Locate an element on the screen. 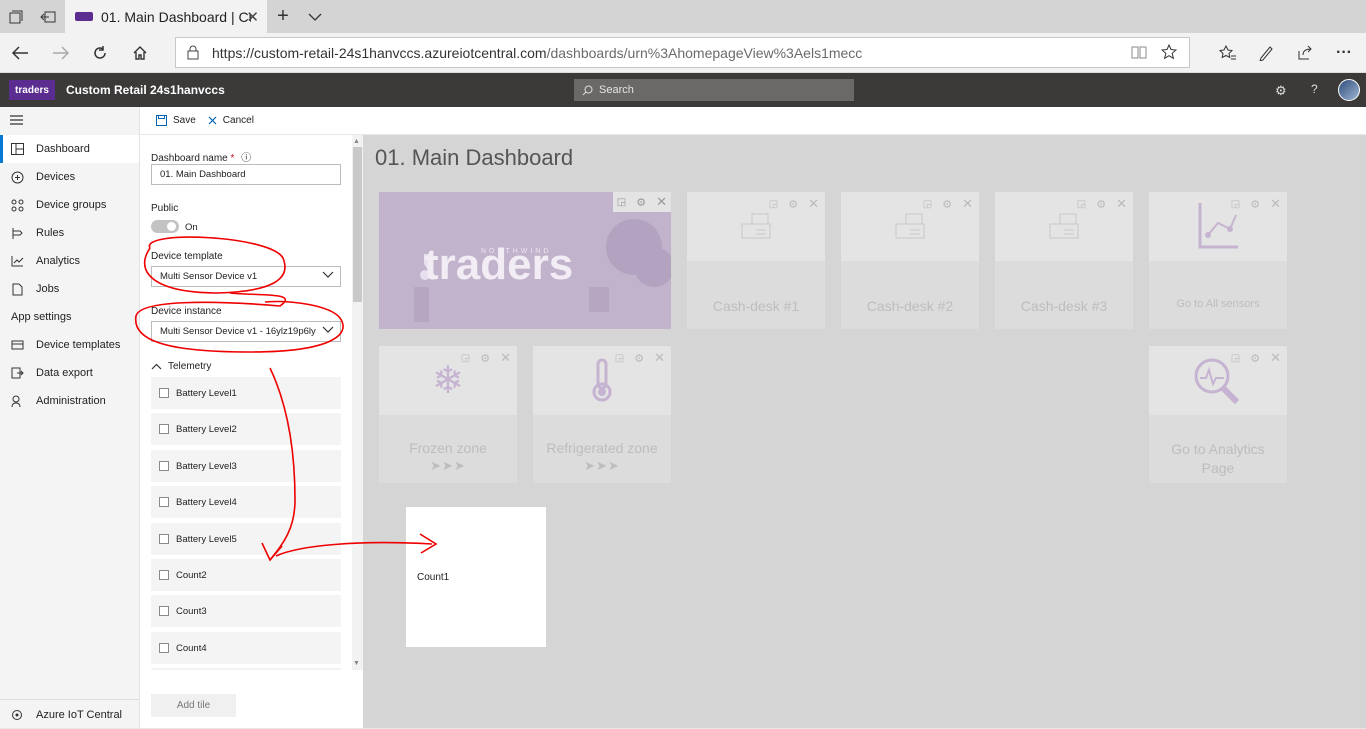 This screenshot has width=1366, height=729. dashboard-icon is located at coordinates (17, 149).